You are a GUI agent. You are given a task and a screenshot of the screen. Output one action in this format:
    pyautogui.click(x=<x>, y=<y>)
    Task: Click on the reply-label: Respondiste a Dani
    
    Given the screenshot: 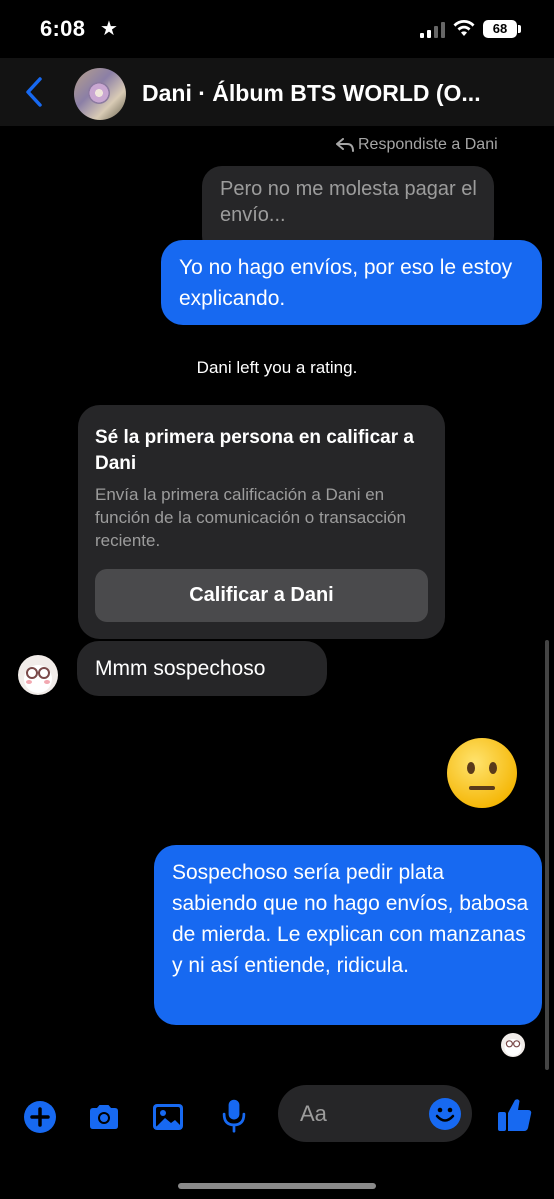 What is the action you would take?
    pyautogui.click(x=428, y=144)
    